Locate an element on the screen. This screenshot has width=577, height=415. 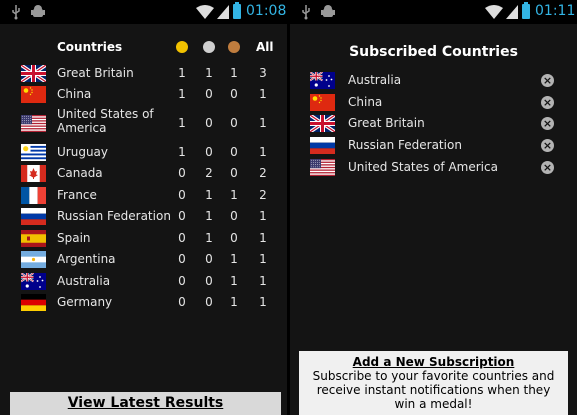
table-row: Uruguay 1 0 0 1 is located at coordinates (143, 152).